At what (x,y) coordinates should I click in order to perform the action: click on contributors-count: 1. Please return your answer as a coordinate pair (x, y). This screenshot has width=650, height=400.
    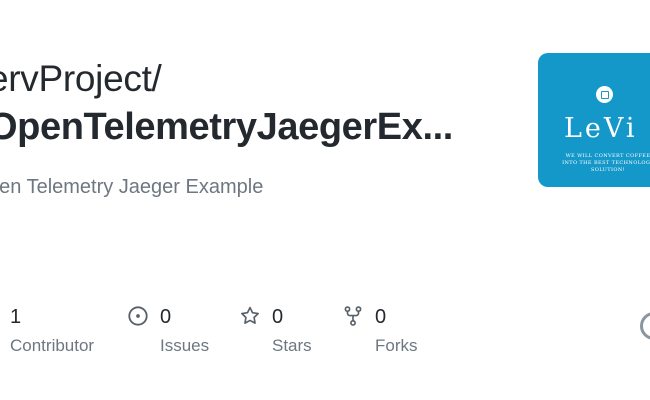
    Looking at the image, I should click on (16, 317).